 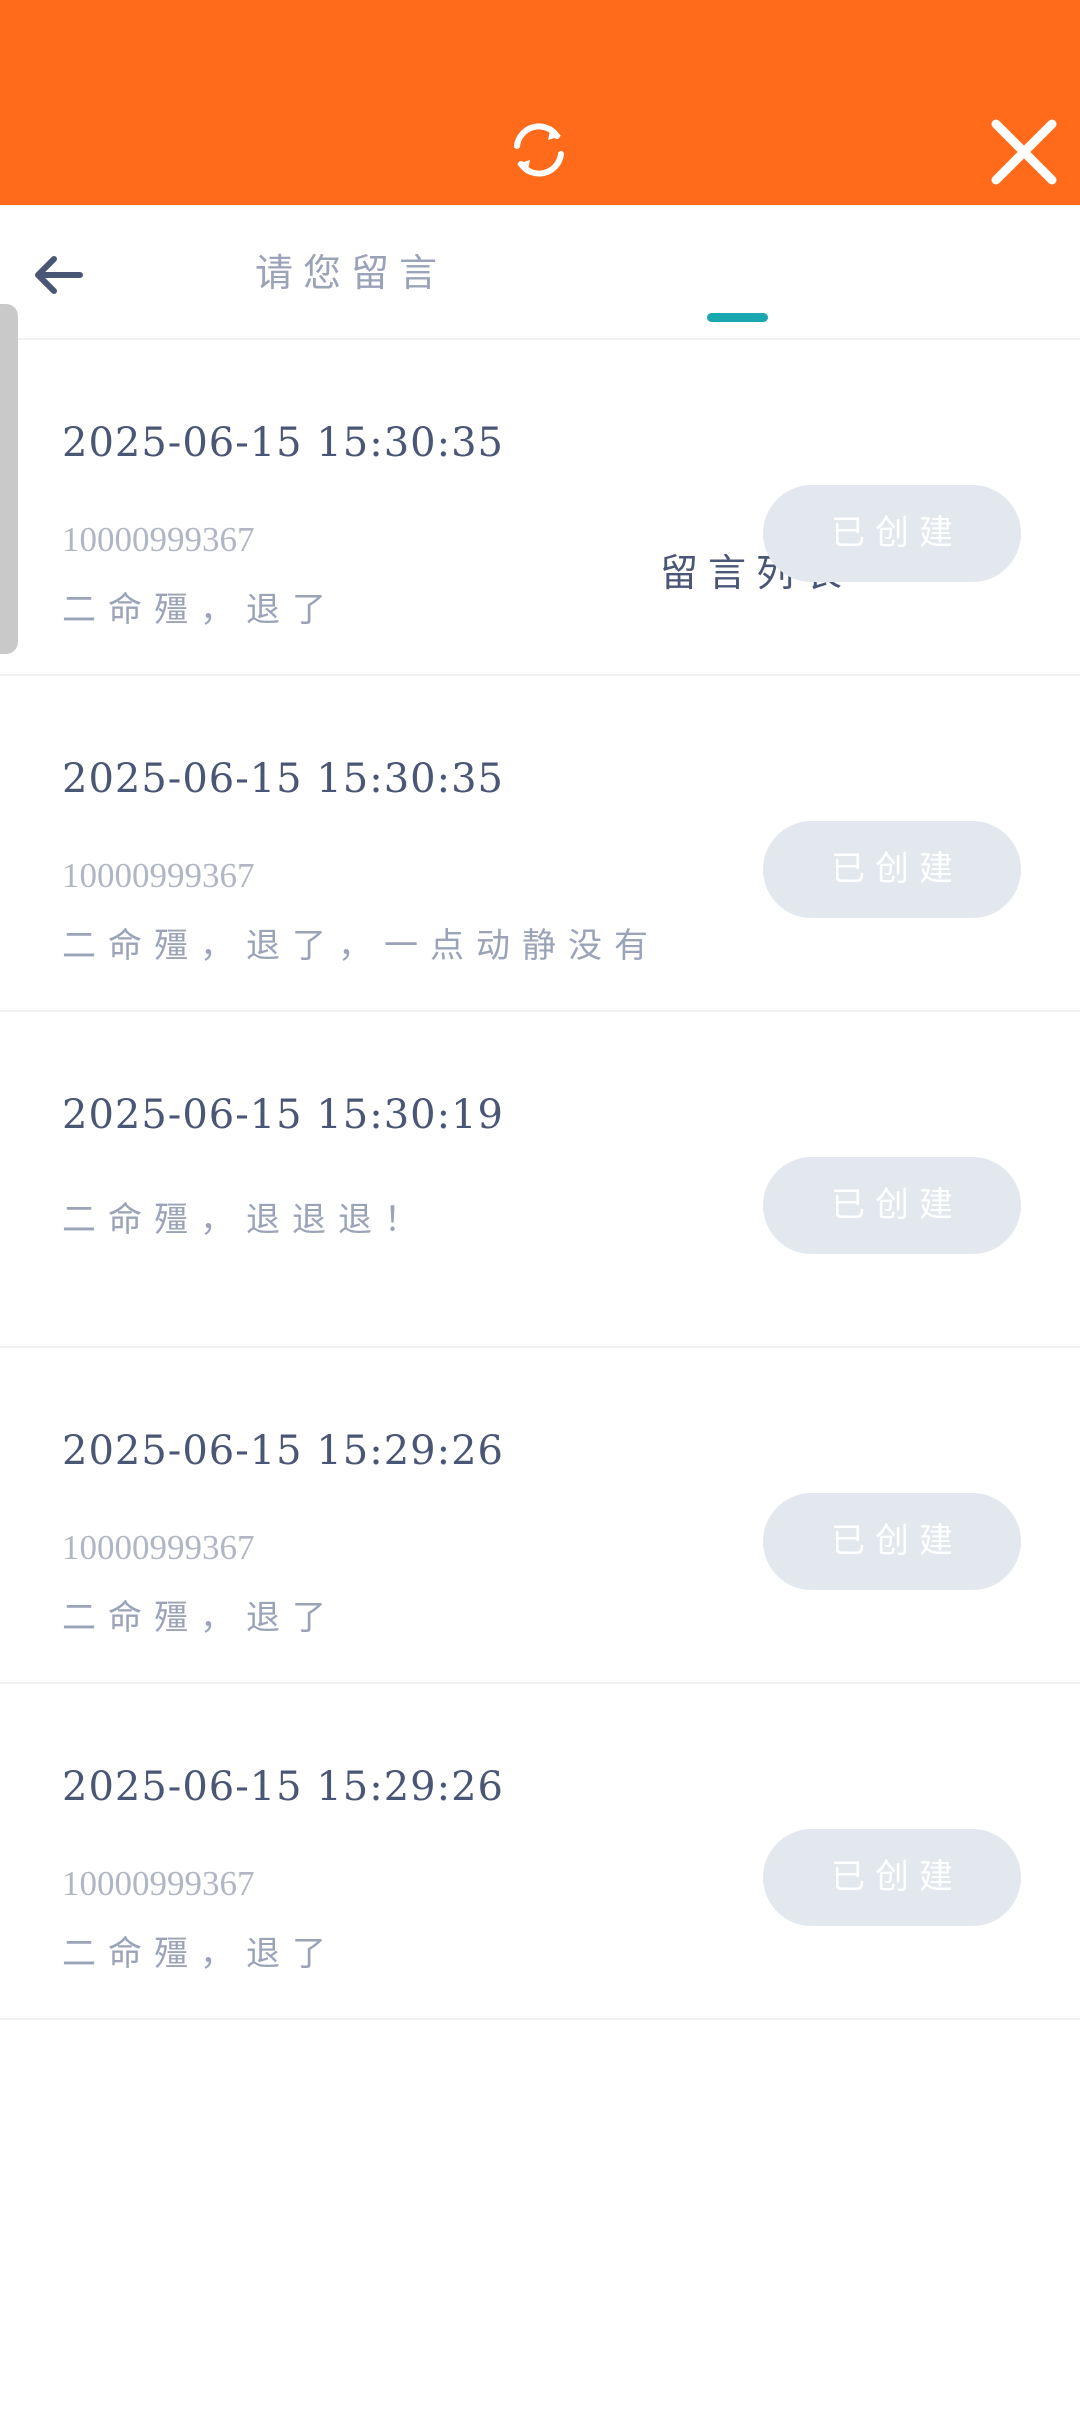 I want to click on message-text: 二命殭，退了，一点动静没有, so click(x=361, y=946).